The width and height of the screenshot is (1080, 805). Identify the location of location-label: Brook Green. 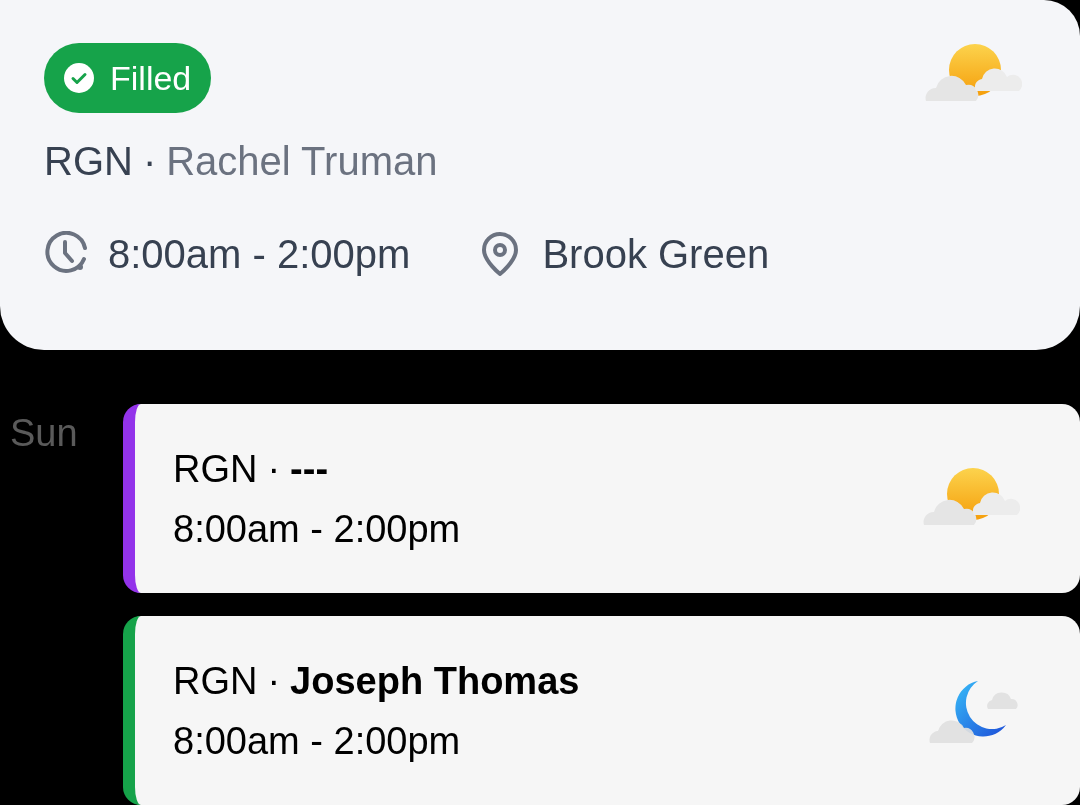
(656, 254).